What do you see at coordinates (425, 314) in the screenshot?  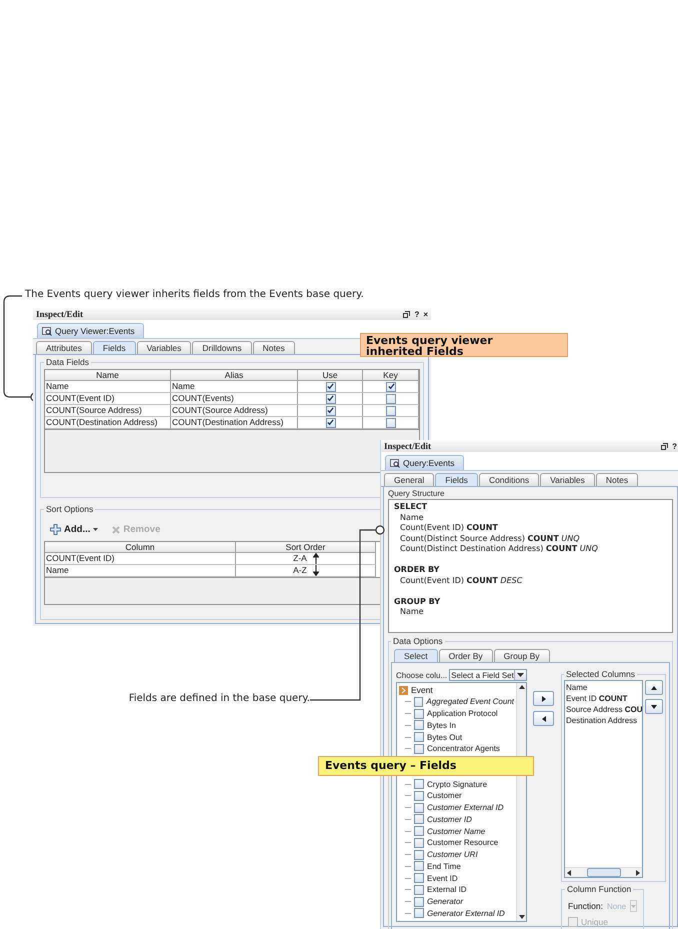 I see `title-bar-button: ×` at bounding box center [425, 314].